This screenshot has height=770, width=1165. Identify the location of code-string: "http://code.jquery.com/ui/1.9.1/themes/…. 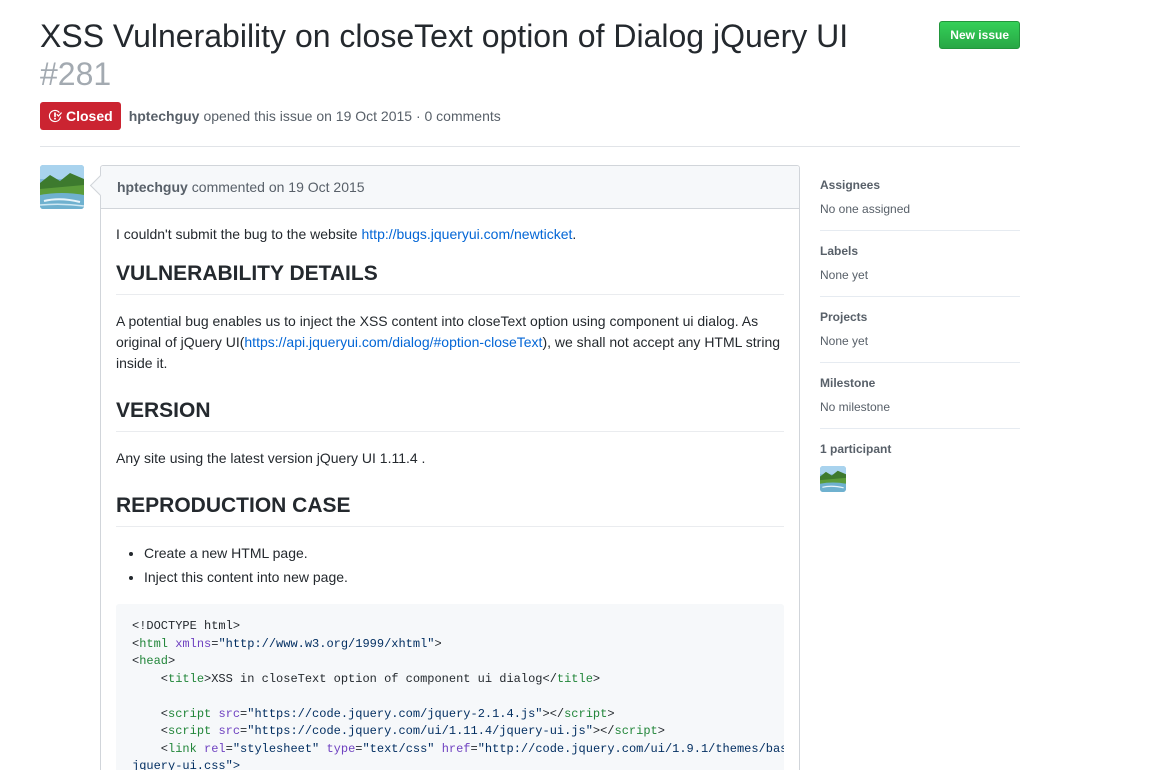
(630, 748).